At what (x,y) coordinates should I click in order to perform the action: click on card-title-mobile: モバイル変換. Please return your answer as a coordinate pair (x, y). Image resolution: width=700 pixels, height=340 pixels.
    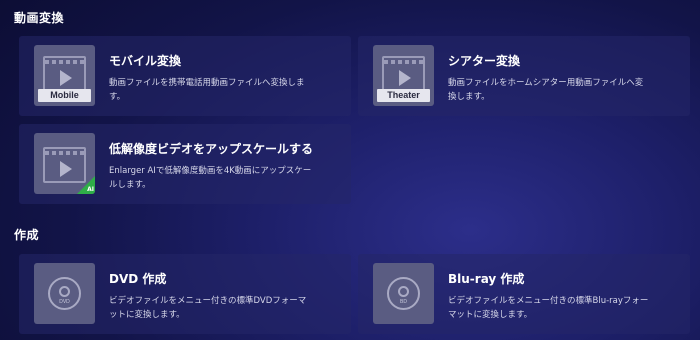
    Looking at the image, I should click on (145, 61).